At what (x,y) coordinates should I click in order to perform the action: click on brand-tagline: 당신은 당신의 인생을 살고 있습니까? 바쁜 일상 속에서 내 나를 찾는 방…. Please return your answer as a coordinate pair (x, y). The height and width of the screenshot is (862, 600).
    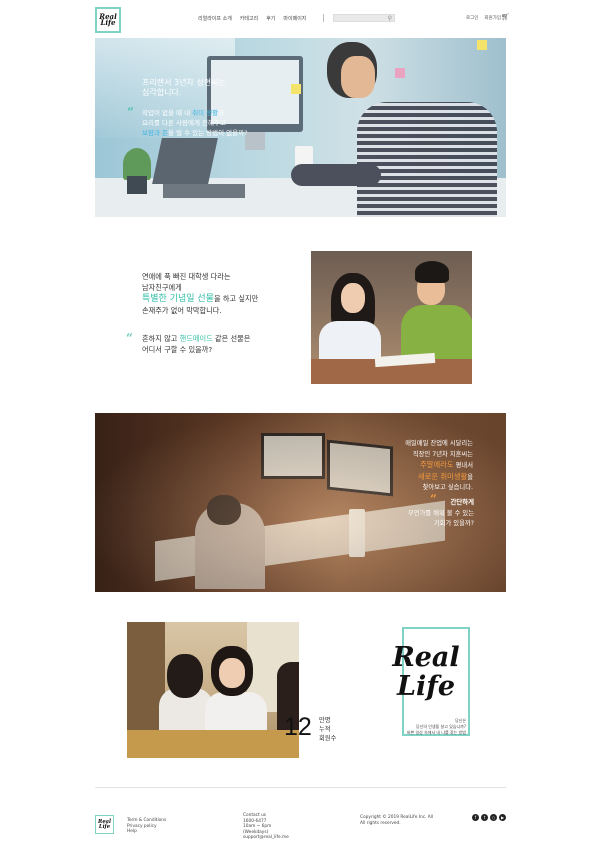
    Looking at the image, I should click on (436, 726).